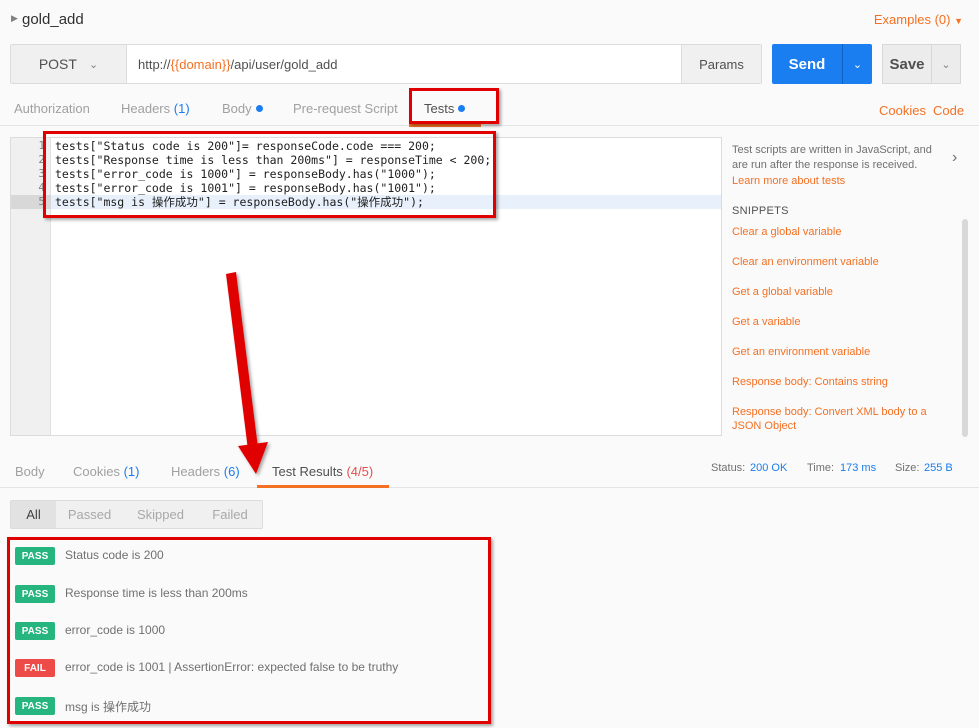  I want to click on result-filter: All Passed Skipped Failed, so click(136, 514).